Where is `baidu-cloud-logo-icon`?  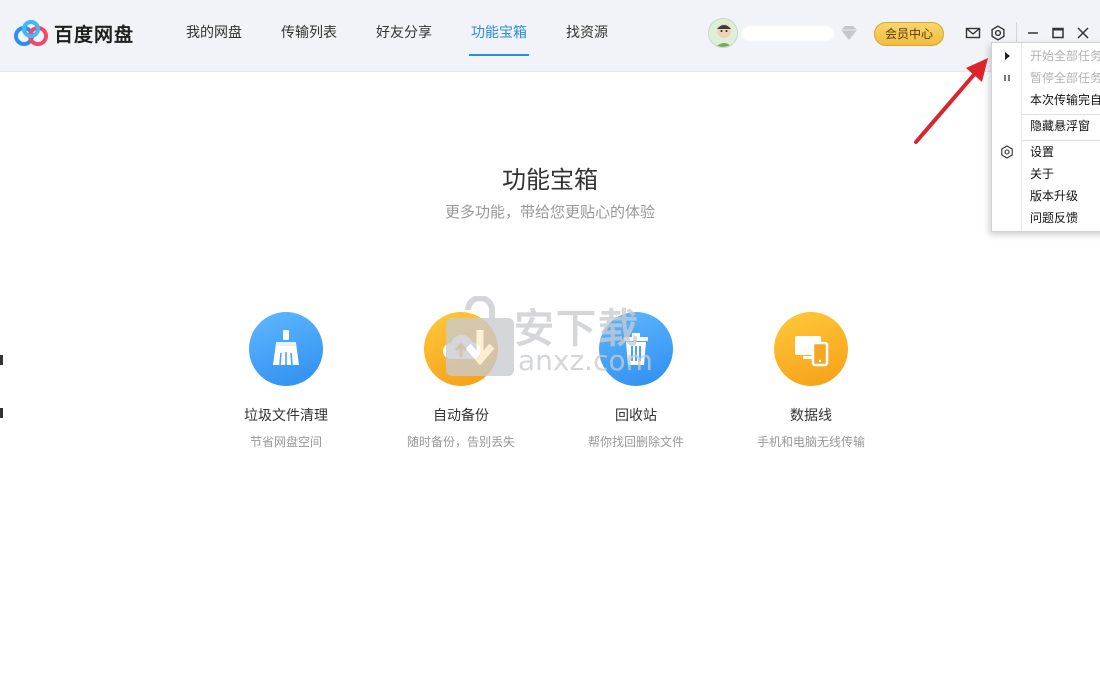
baidu-cloud-logo-icon is located at coordinates (31, 33).